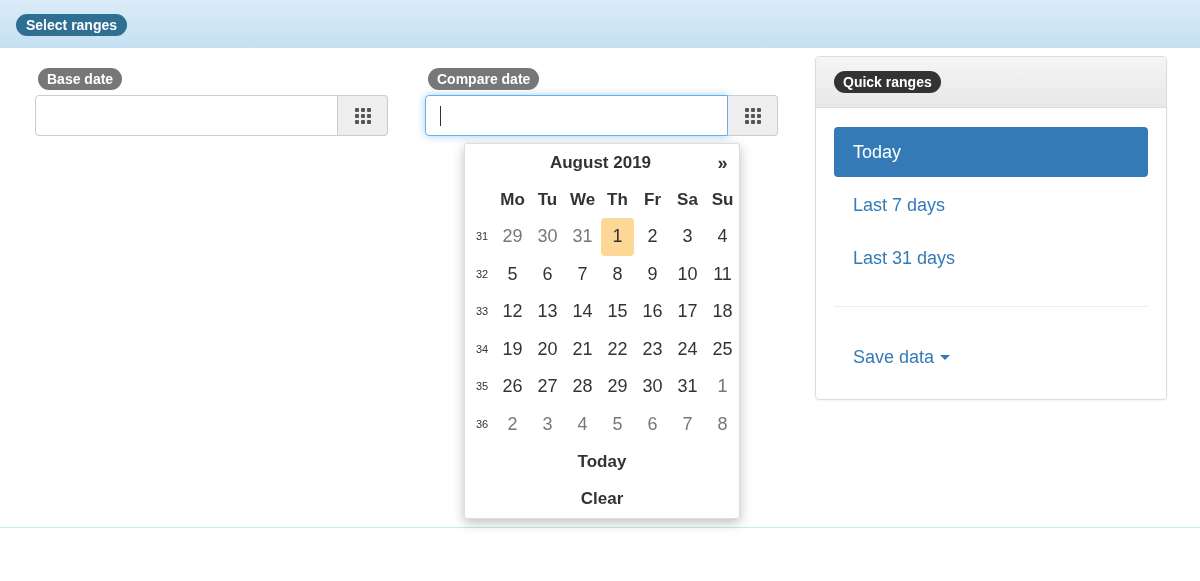  I want to click on weekday-header: We, so click(582, 200).